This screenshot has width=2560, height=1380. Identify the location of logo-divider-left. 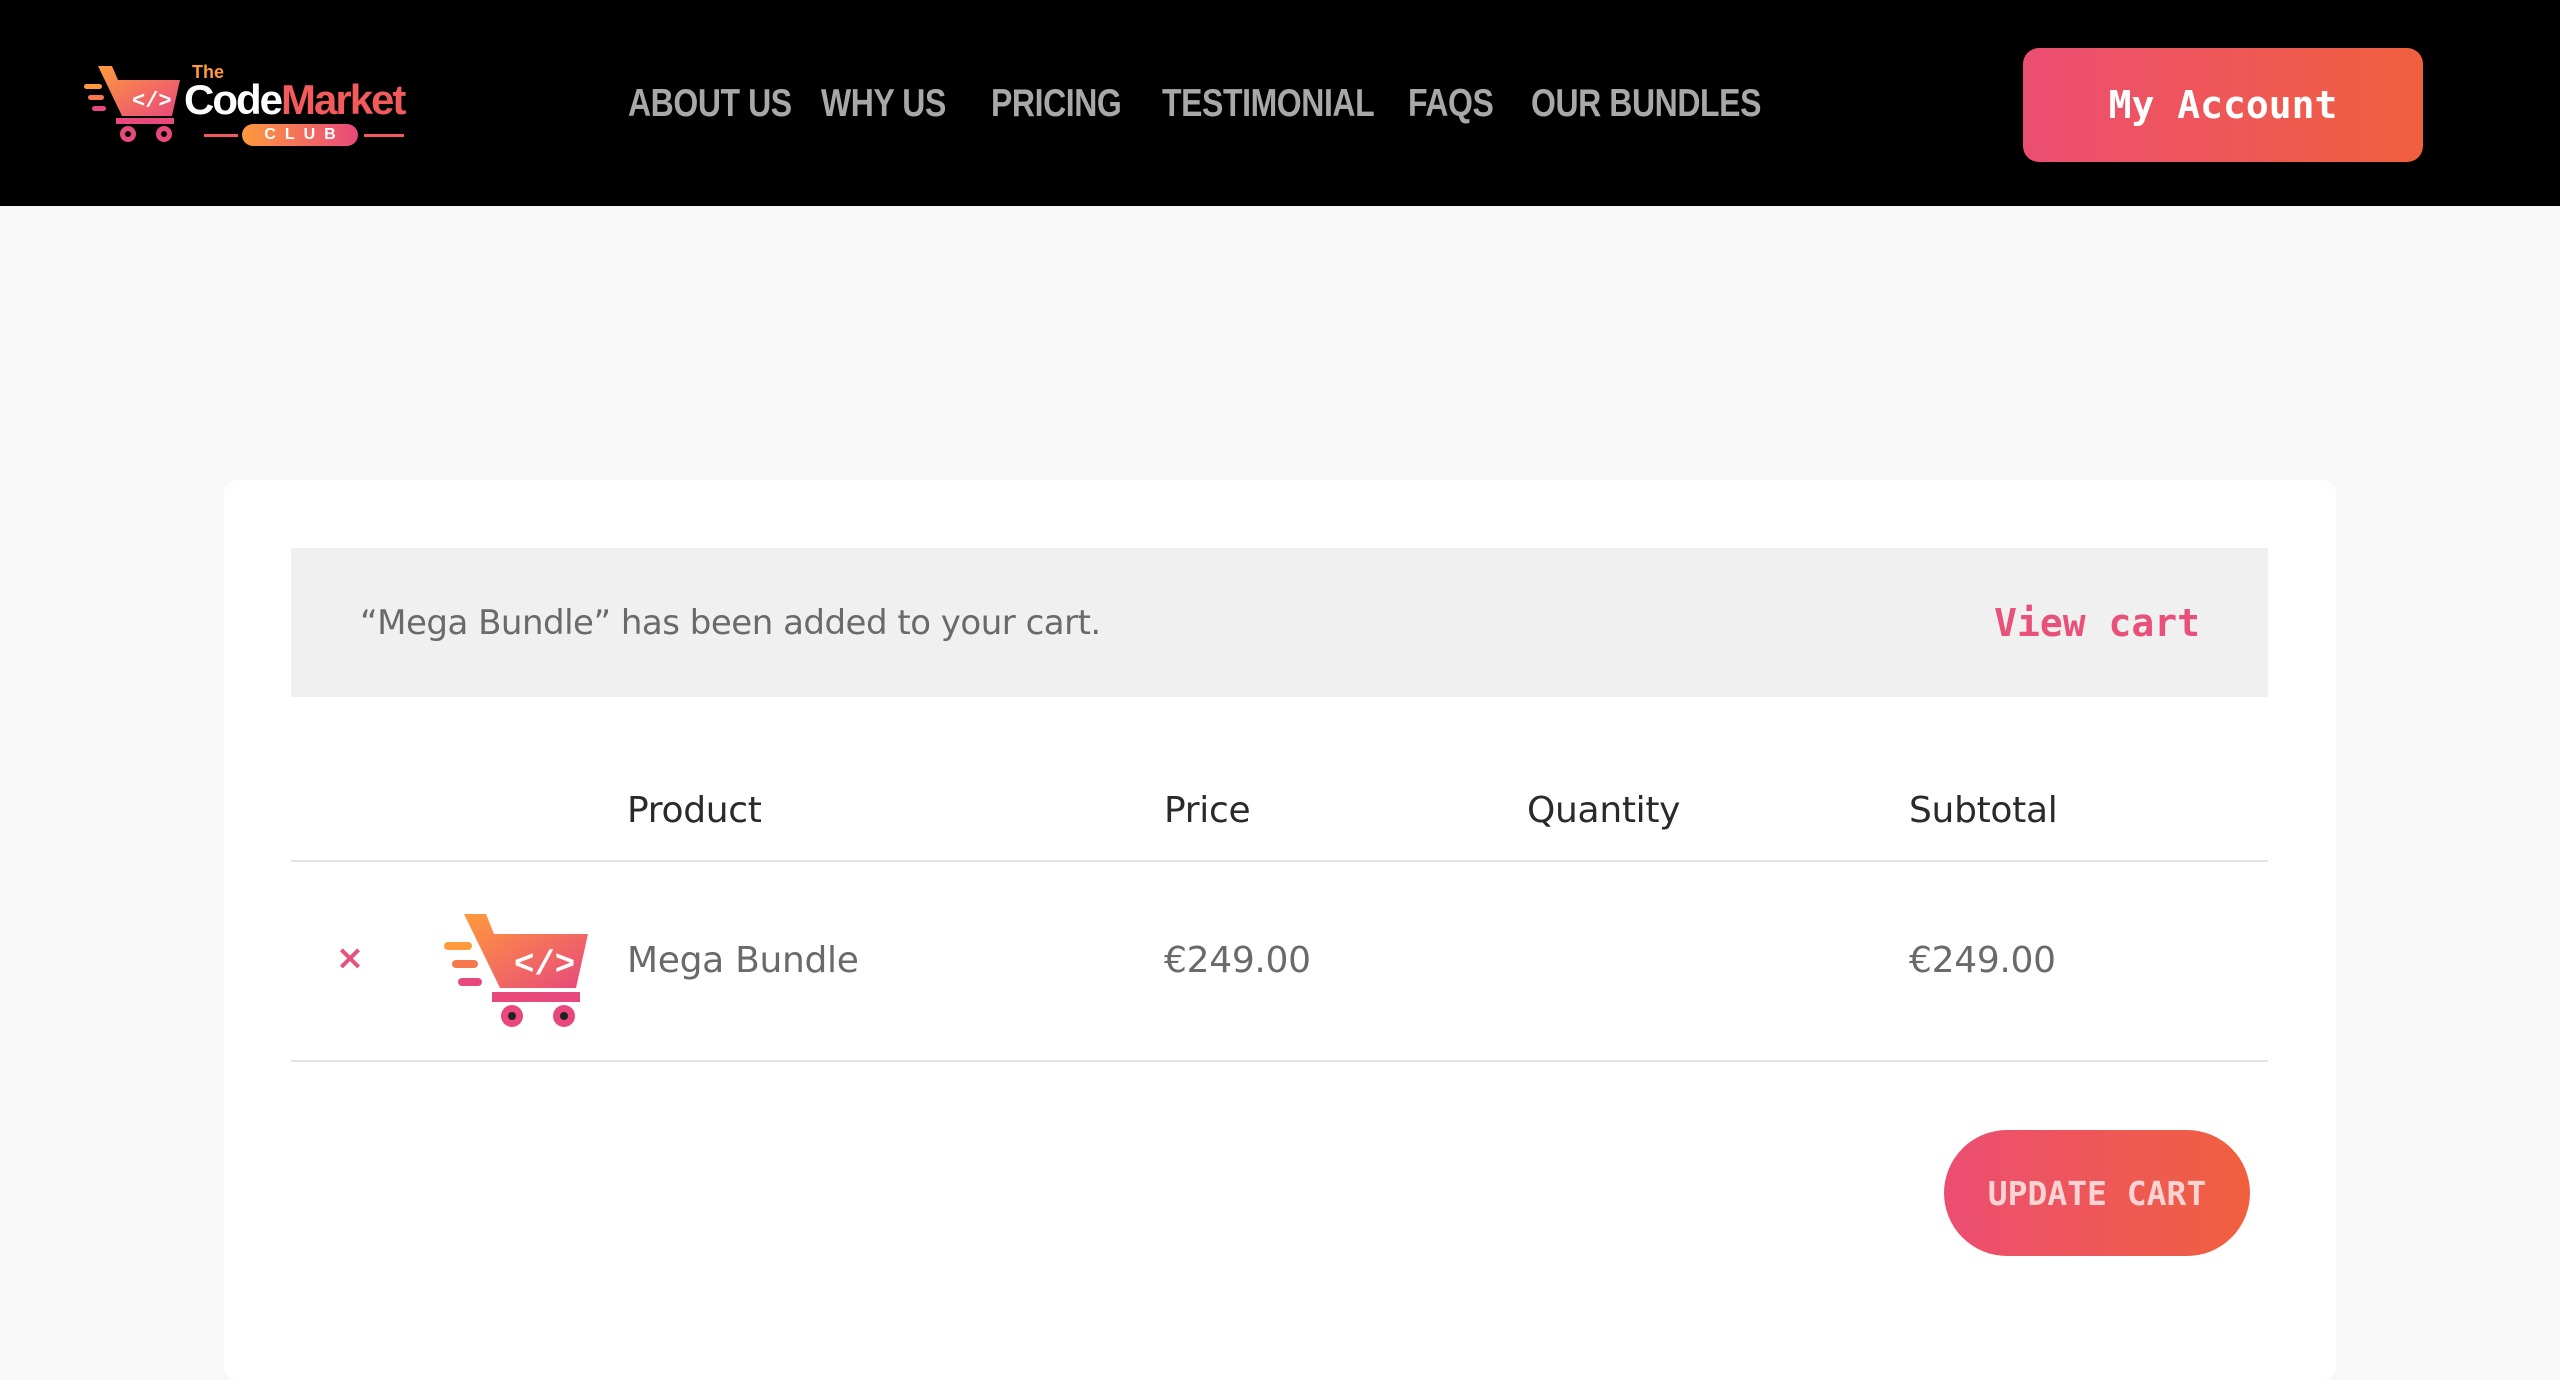
(221, 135).